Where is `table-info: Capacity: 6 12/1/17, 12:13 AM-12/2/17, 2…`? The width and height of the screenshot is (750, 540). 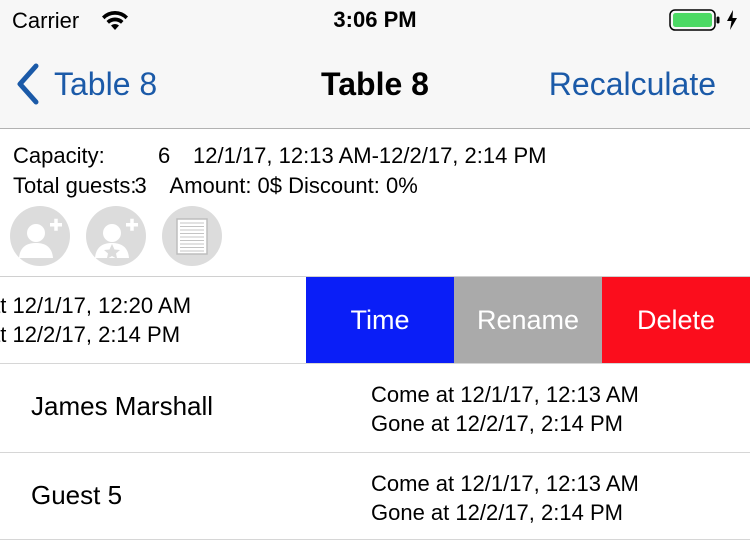
table-info: Capacity: 6 12/1/17, 12:13 AM-12/2/17, 2… is located at coordinates (279, 171).